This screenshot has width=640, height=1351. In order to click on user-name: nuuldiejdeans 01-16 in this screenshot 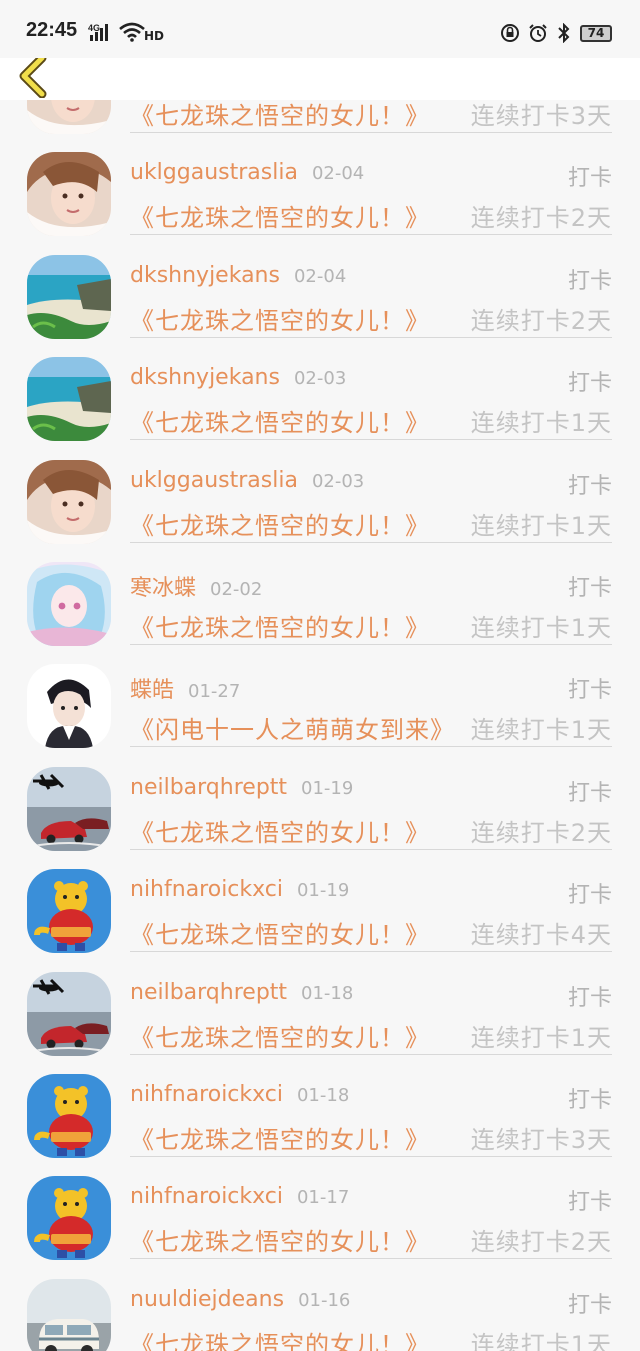, I will do `click(240, 1299)`.